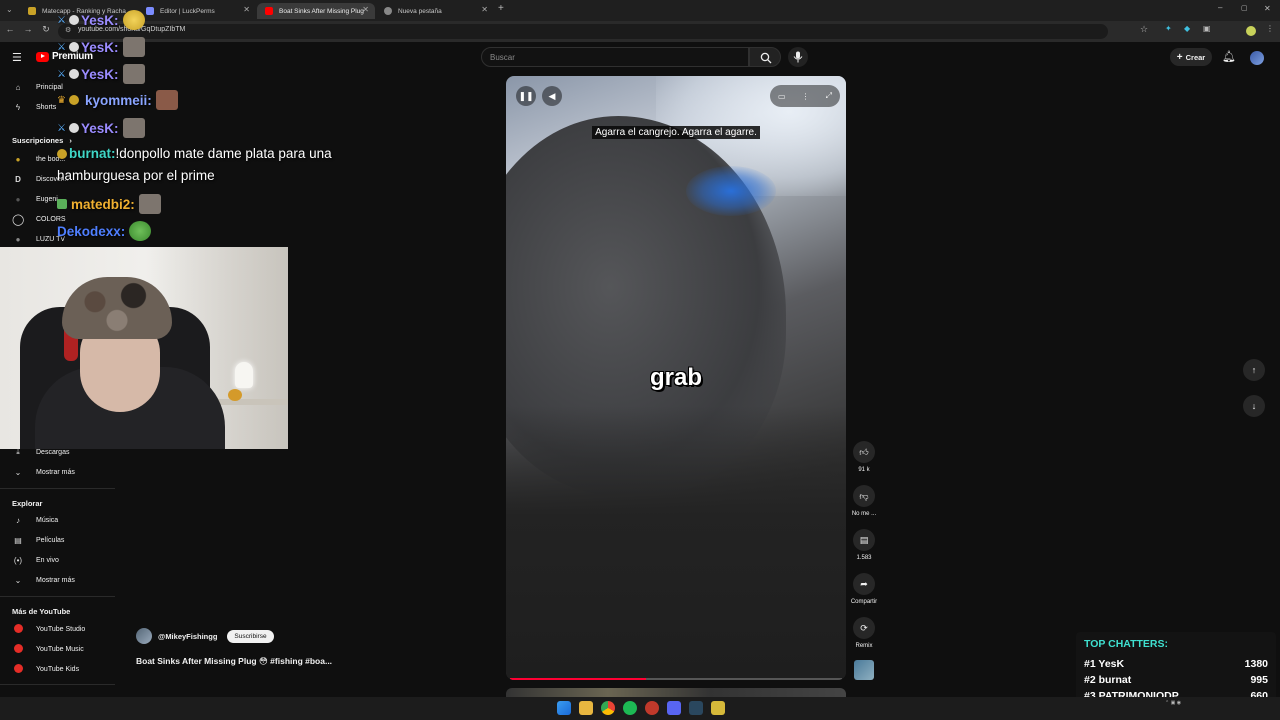  I want to click on more-options-icon: ⋮, so click(806, 96).